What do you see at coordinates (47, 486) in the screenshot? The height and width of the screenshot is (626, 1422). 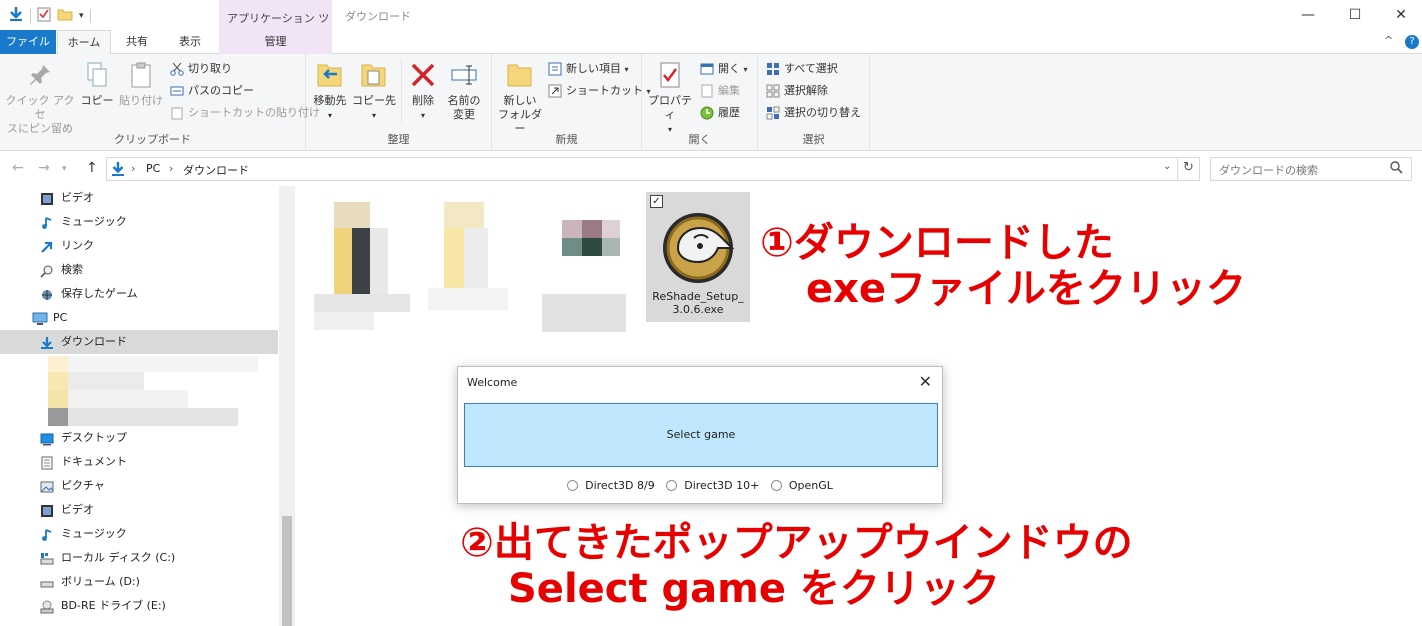 I see `picture-icon` at bounding box center [47, 486].